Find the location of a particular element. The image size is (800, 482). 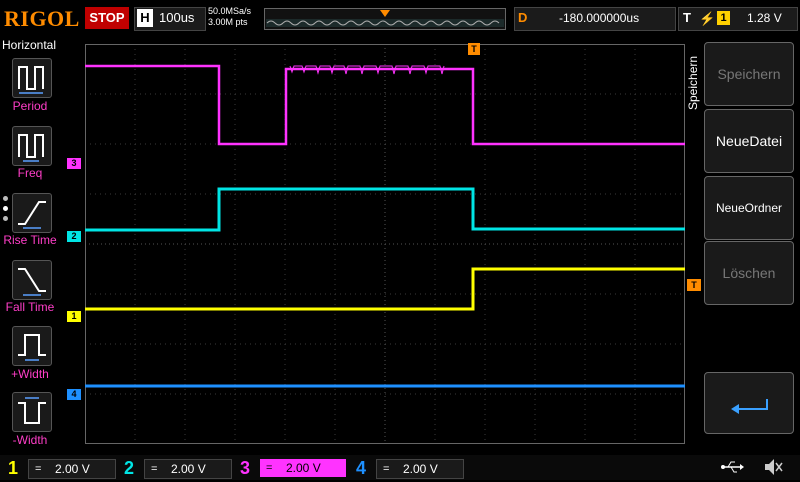

channel-4-coupling: = is located at coordinates (386, 469).